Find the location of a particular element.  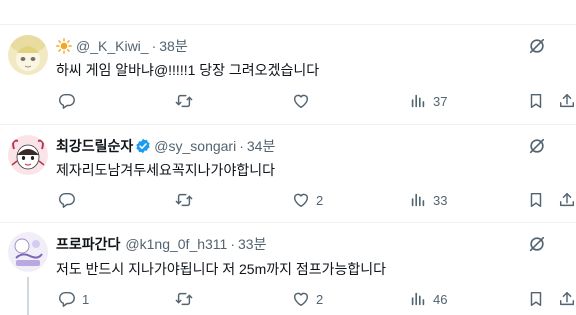

tweet-header: 최강드릴순자 @sy_songari · 34분 is located at coordinates (165, 146).